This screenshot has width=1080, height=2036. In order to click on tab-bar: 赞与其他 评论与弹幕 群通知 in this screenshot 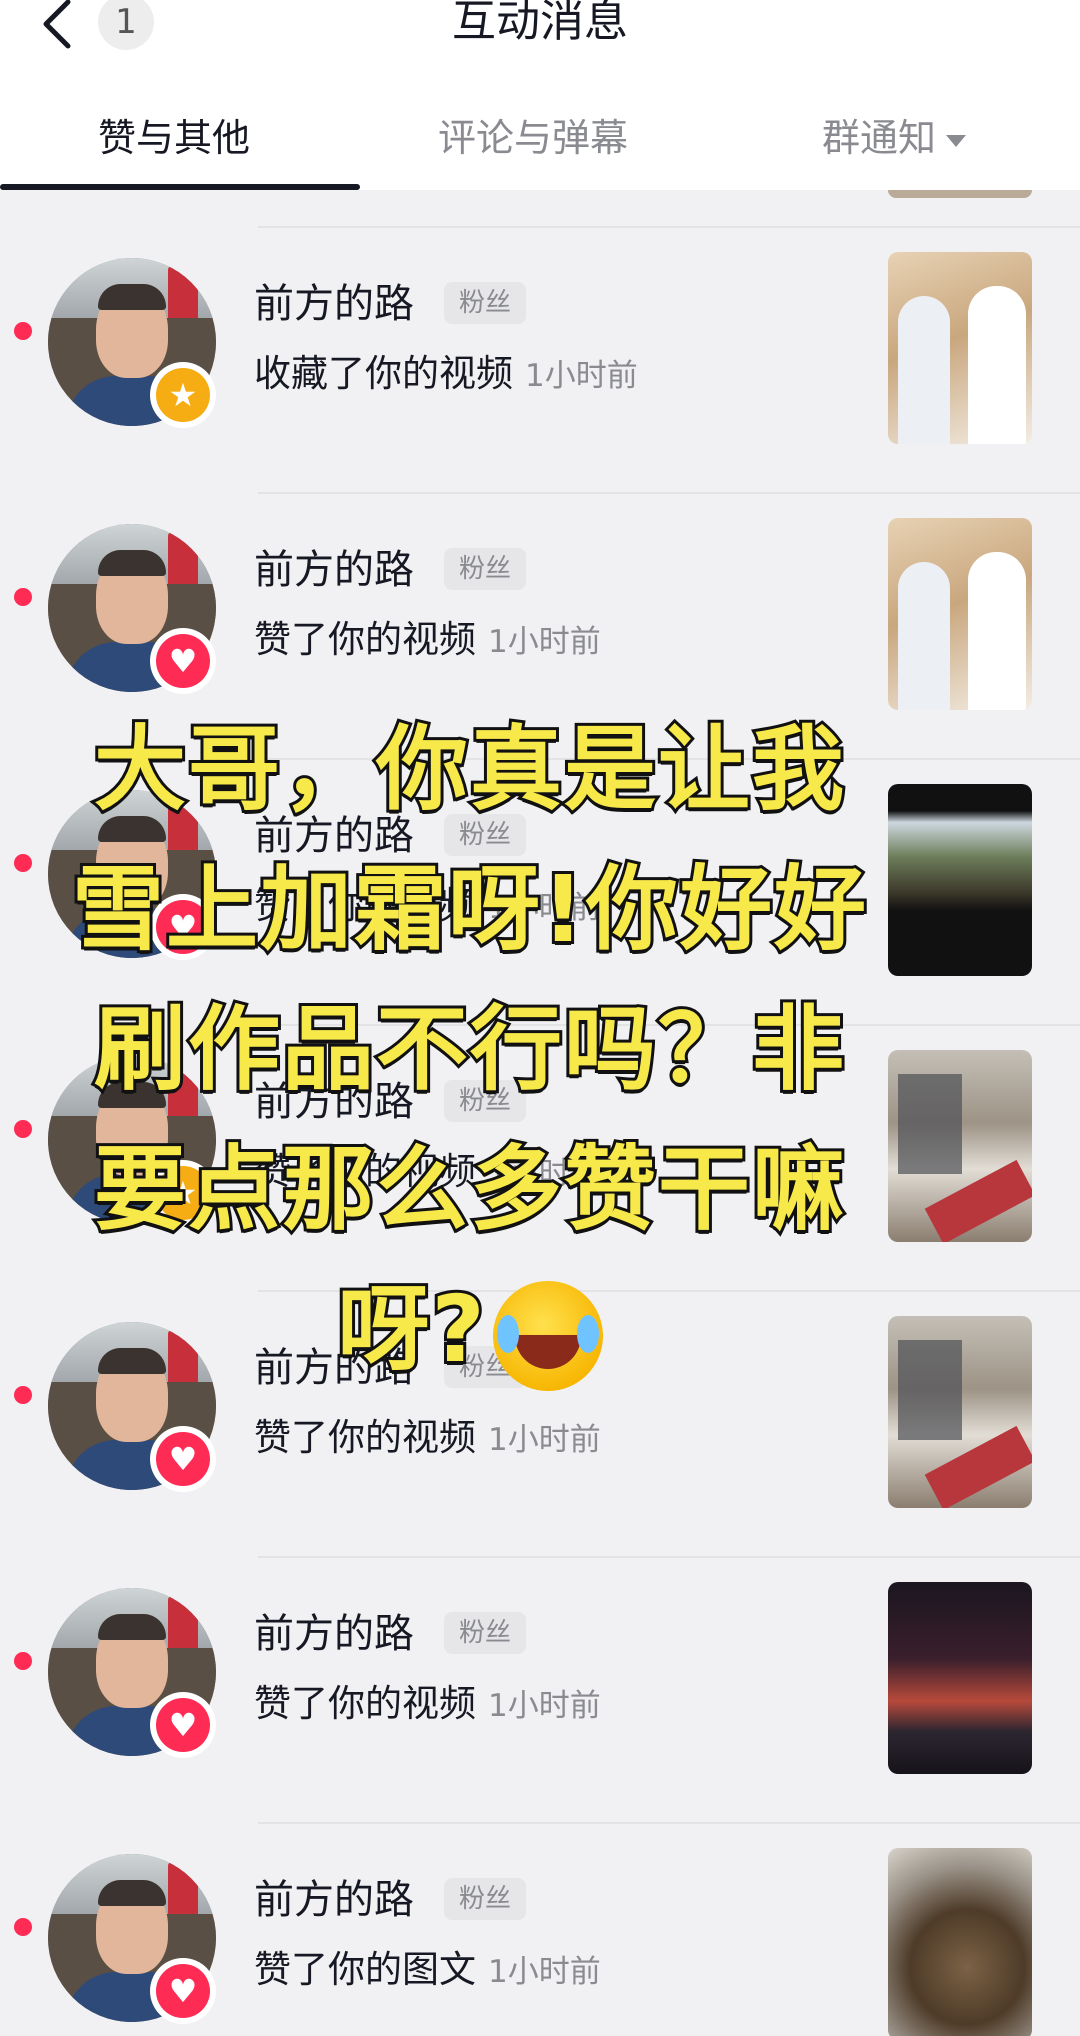, I will do `click(540, 138)`.